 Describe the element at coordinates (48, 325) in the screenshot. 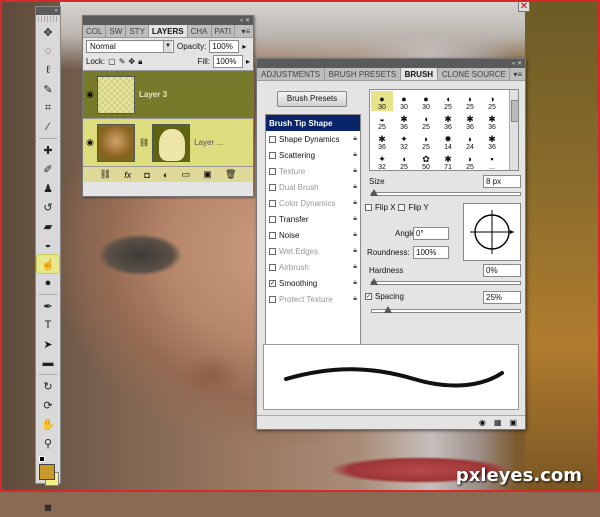

I see `type-tool-icon: T` at that location.